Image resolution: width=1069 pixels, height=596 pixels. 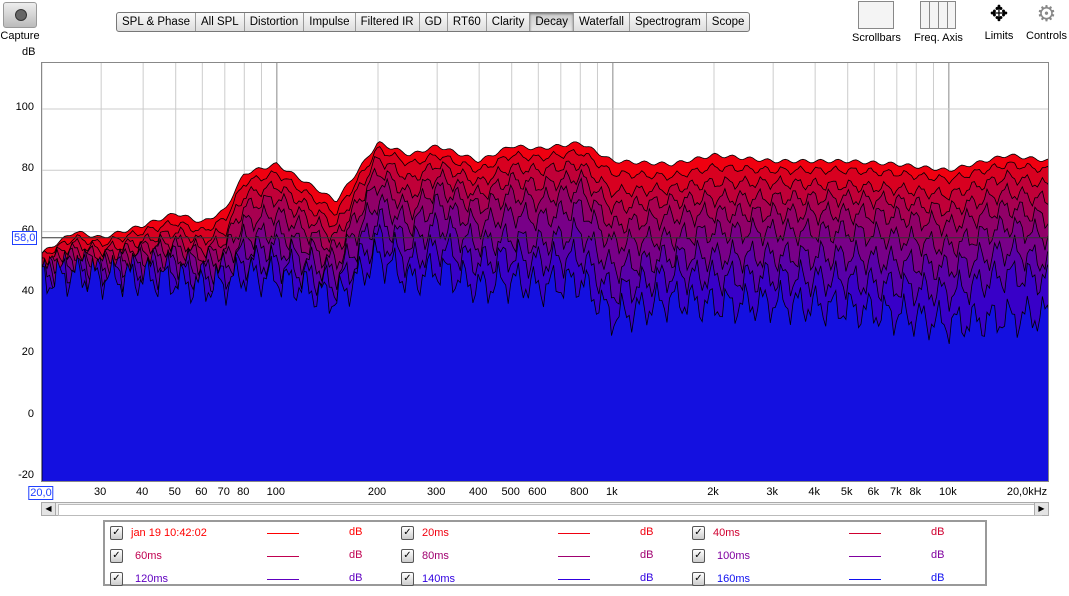 I want to click on y-axis-unit: dB, so click(x=29, y=52).